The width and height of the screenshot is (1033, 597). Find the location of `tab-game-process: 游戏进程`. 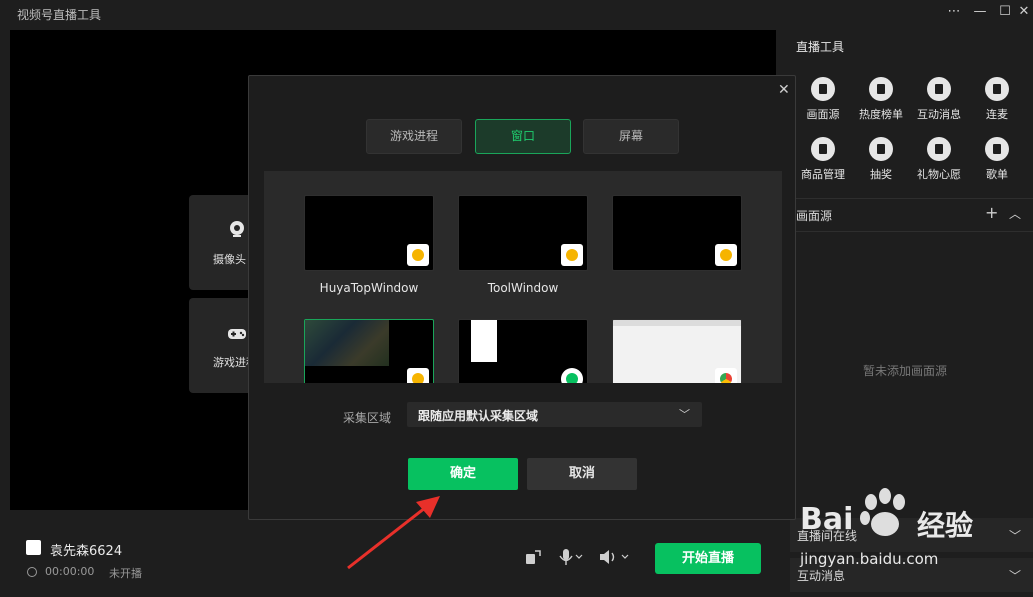

tab-game-process: 游戏进程 is located at coordinates (414, 136).